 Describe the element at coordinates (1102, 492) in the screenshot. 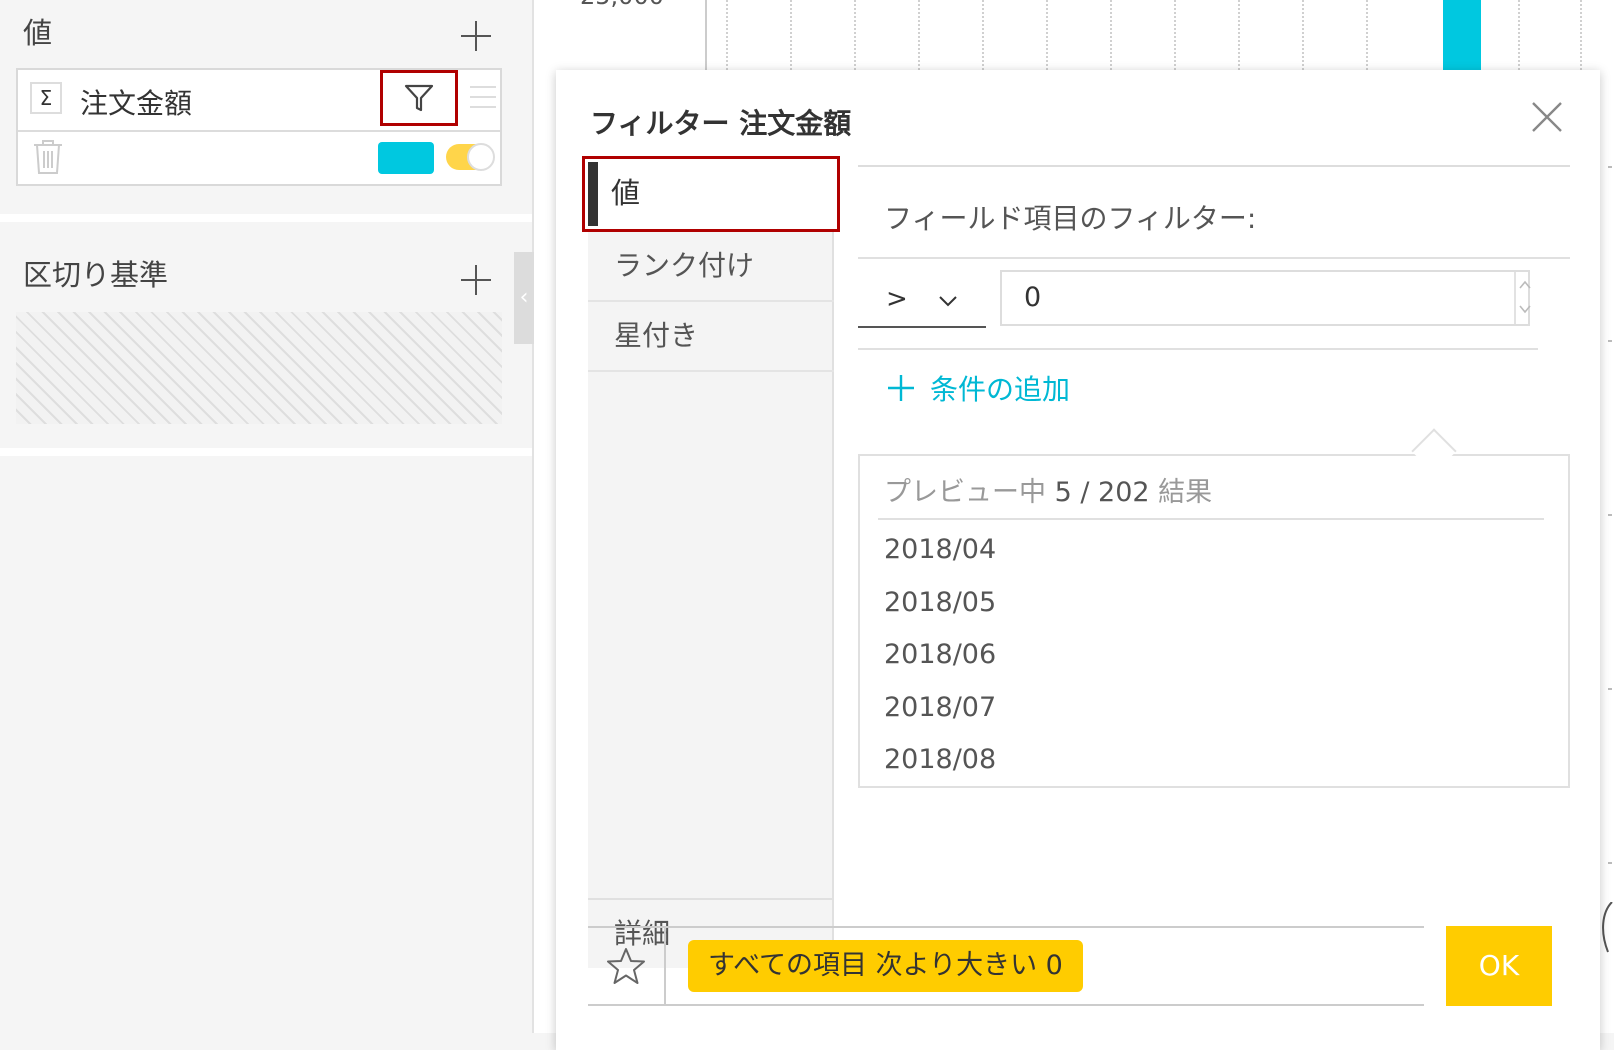

I see `preview-count: 5 / 202` at that location.